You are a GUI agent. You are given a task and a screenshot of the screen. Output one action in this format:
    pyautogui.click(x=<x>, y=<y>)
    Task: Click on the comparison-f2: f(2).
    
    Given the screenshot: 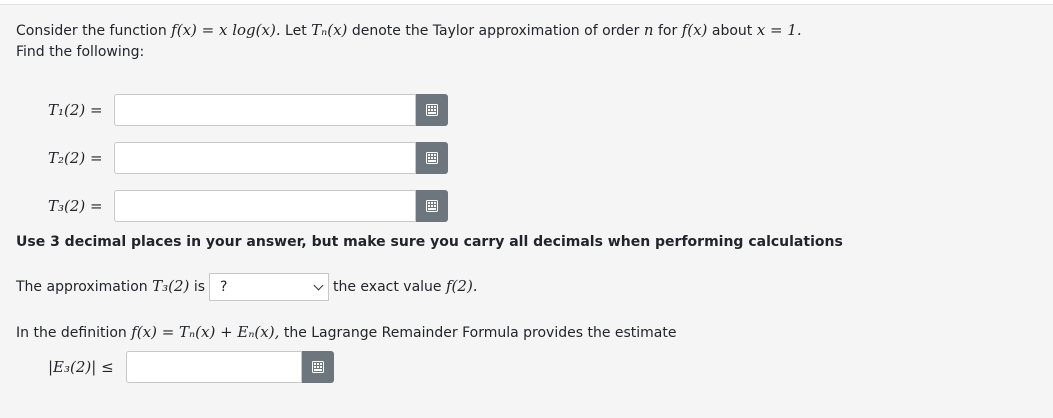 What is the action you would take?
    pyautogui.click(x=462, y=286)
    